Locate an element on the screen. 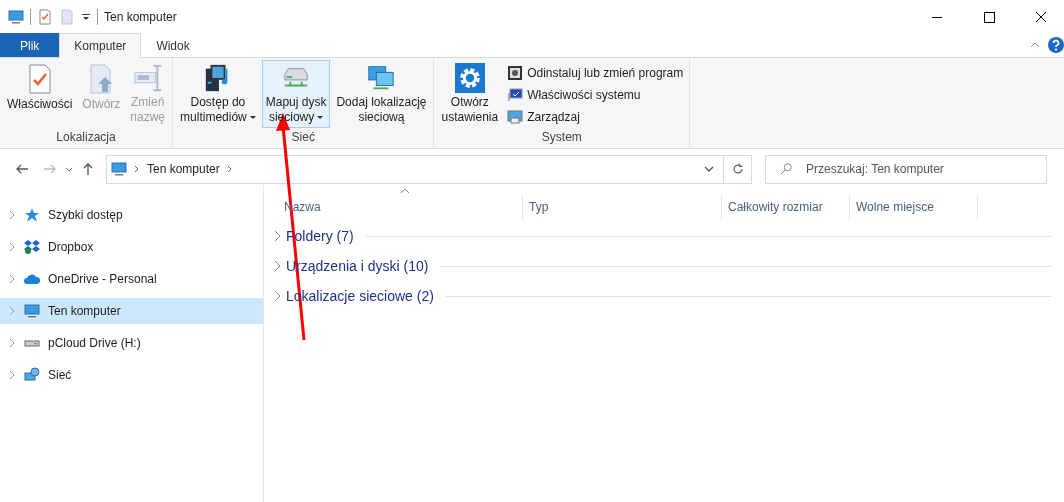  ribbon-tab: Widok is located at coordinates (173, 45).